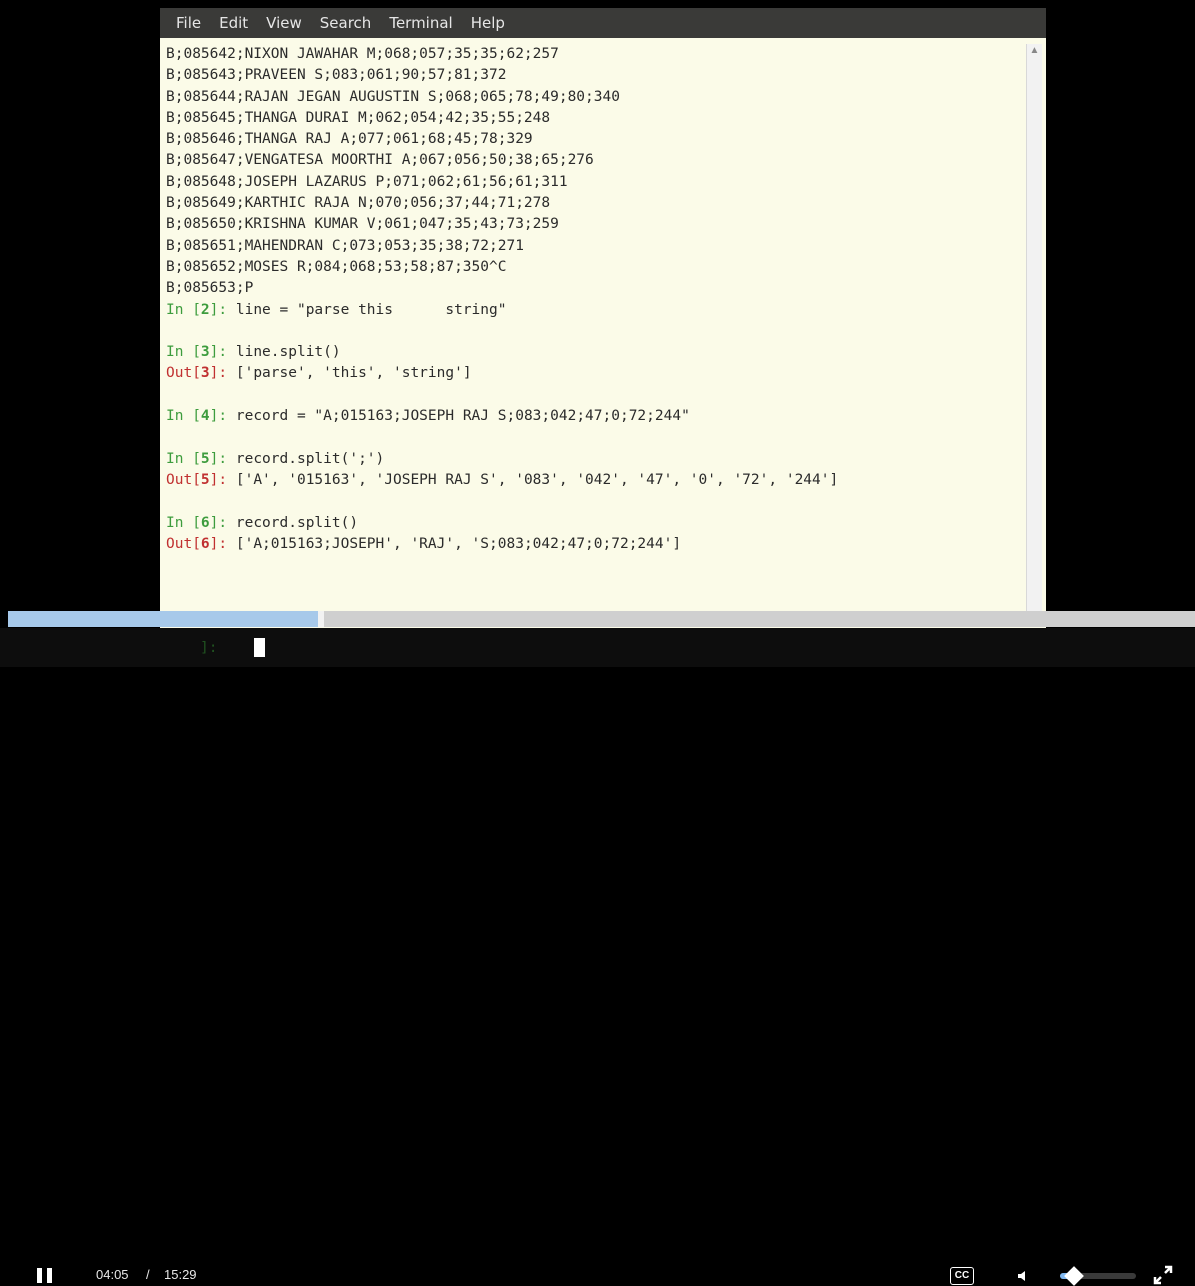  I want to click on output-prompt: Out[5]:, so click(201, 479).